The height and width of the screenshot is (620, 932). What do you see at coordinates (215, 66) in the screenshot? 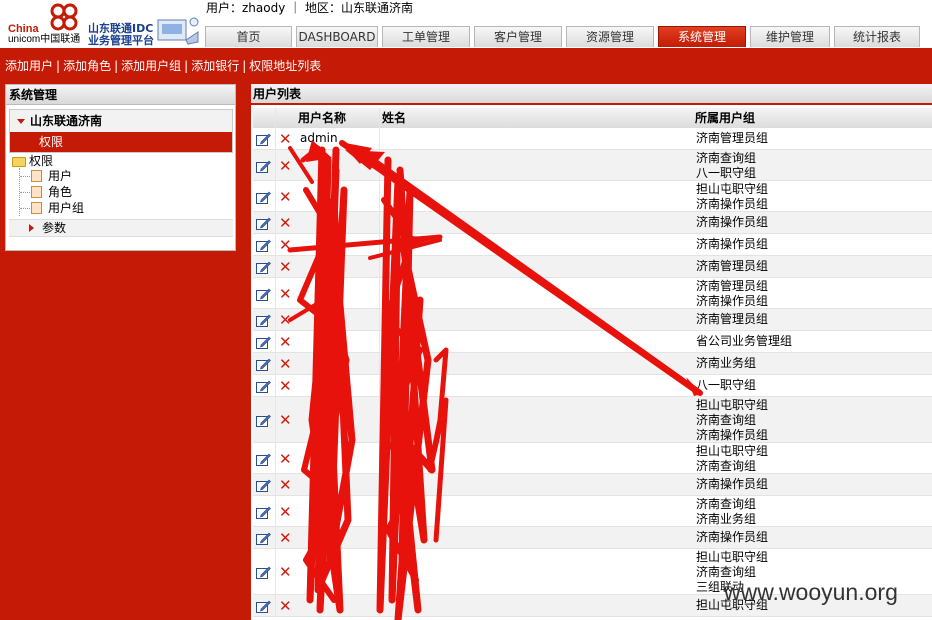
I see `add-bank-link: 添加银行` at bounding box center [215, 66].